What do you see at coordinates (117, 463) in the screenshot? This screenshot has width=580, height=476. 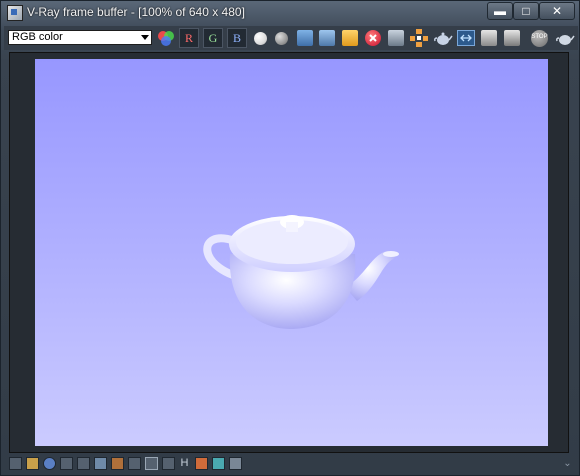 I see `exposure-icon` at bounding box center [117, 463].